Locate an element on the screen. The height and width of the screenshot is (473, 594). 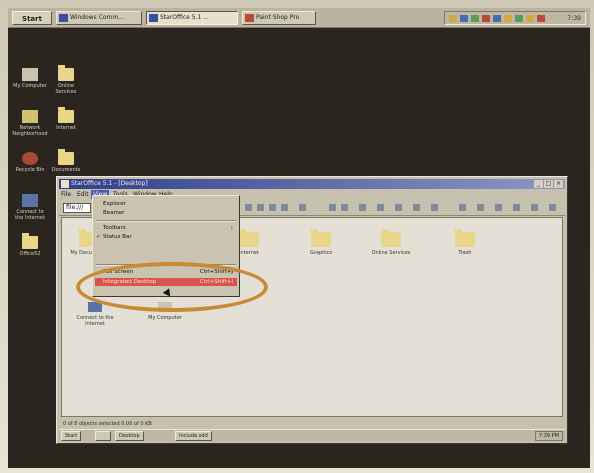
menu-separator is located at coordinates (166, 221).